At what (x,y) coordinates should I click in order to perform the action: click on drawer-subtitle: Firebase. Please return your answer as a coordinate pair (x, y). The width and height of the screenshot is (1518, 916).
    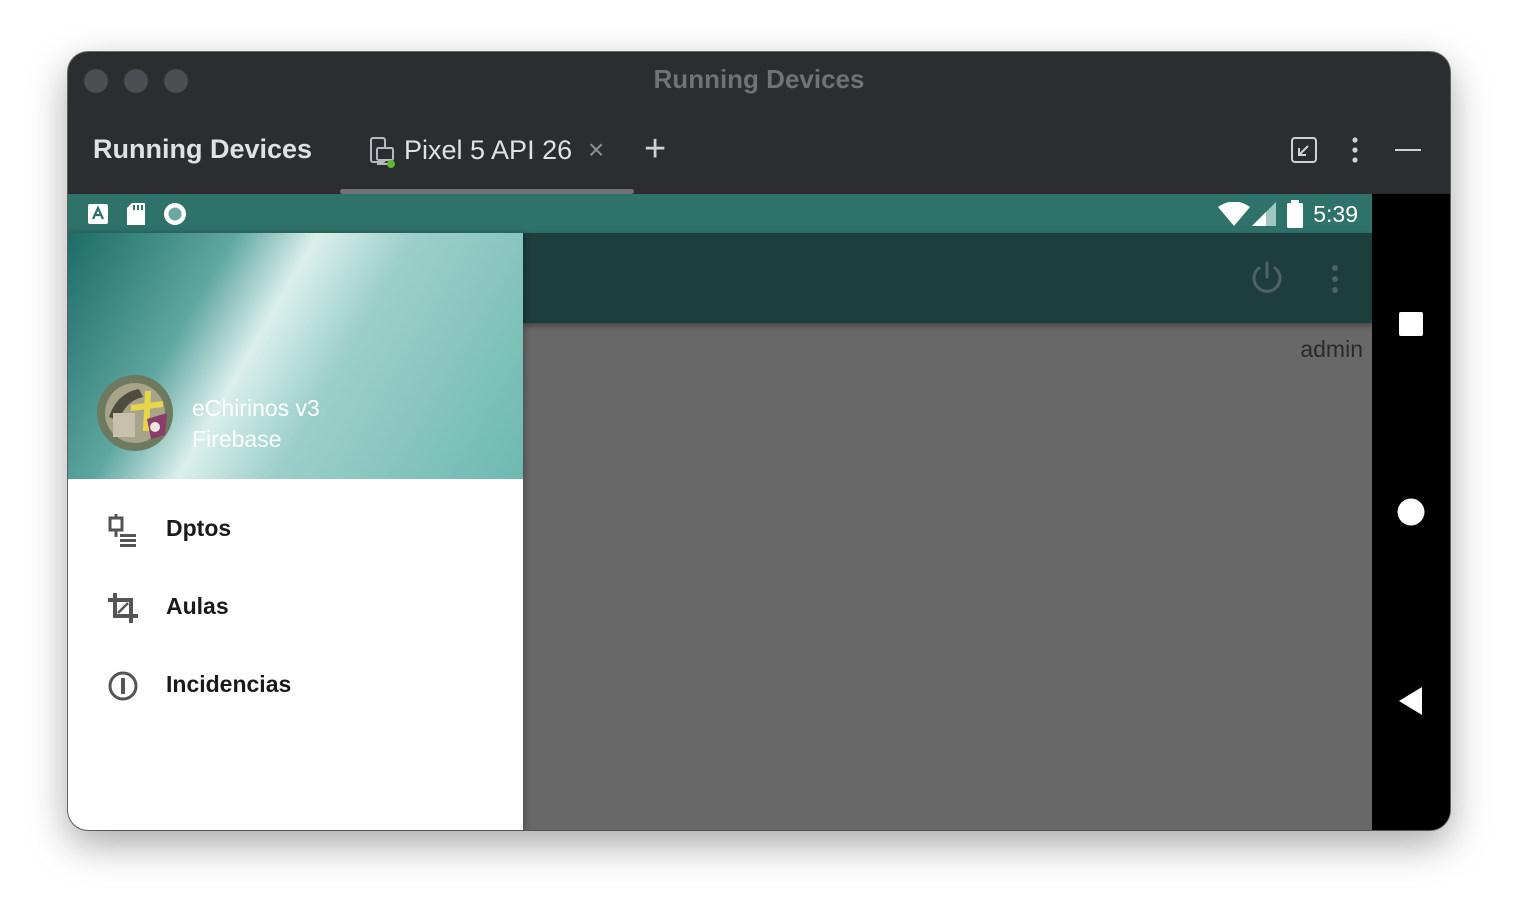
    Looking at the image, I should click on (237, 439).